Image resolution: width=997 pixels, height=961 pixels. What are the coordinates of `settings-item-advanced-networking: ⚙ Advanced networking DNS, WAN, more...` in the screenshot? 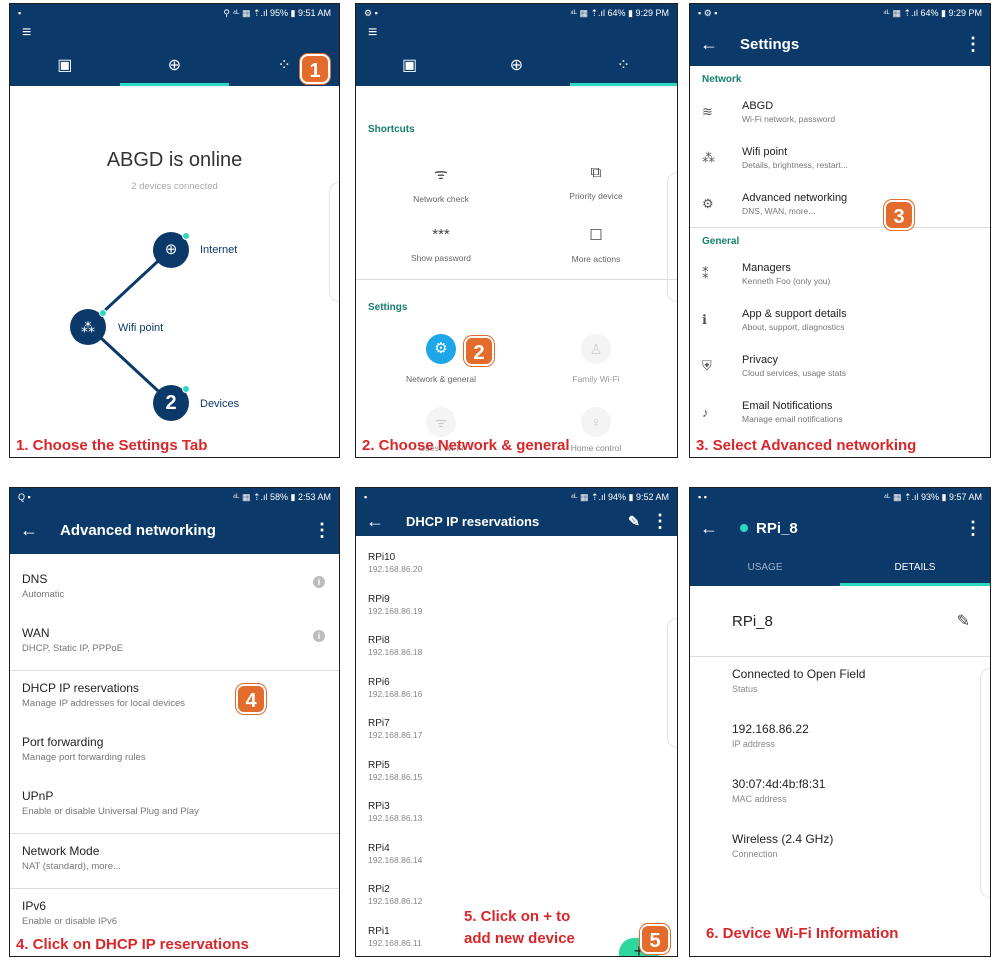 It's located at (840, 204).